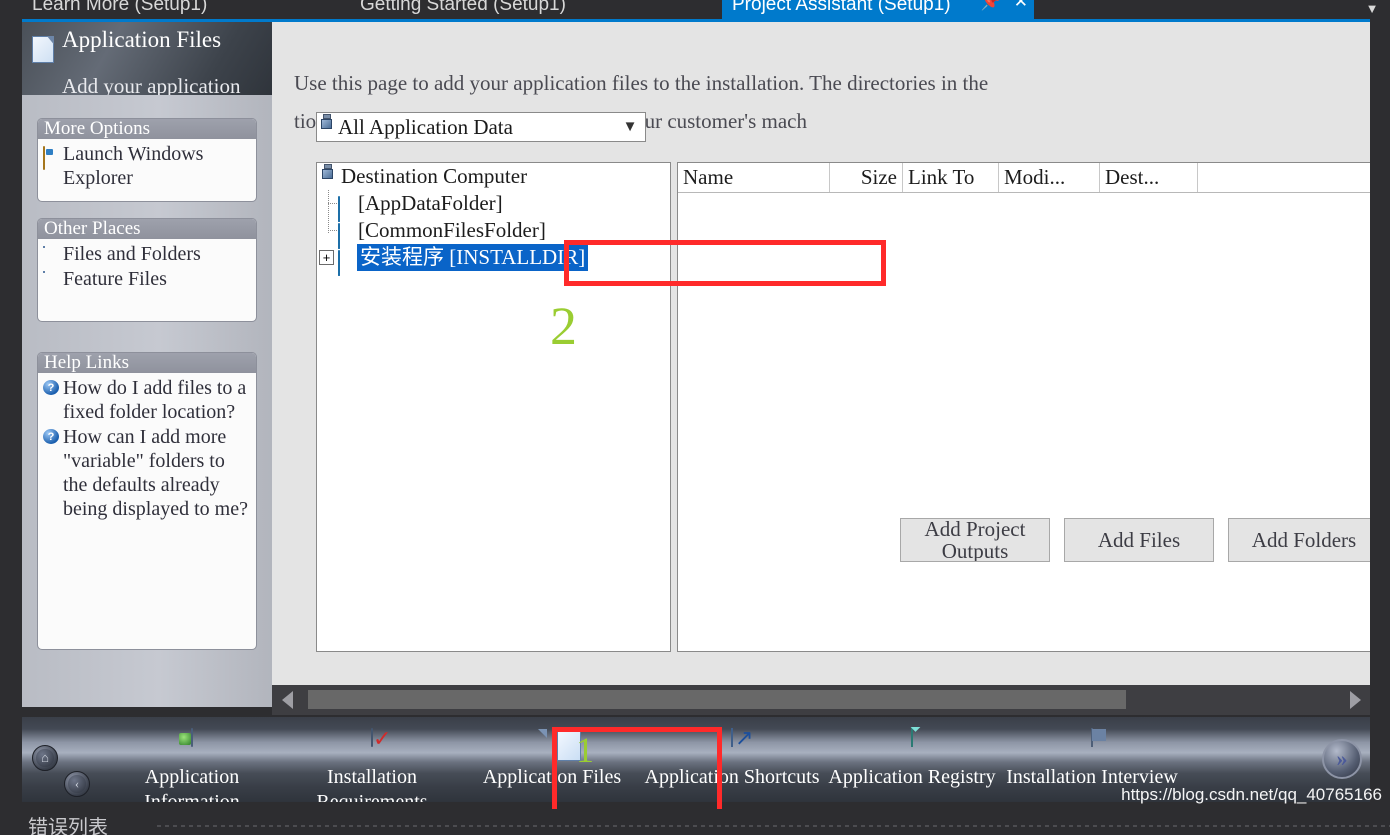 This screenshot has height=835, width=1390. What do you see at coordinates (430, 203) in the screenshot?
I see `tree-row-appdatafolder-label: [AppDataFolder]` at bounding box center [430, 203].